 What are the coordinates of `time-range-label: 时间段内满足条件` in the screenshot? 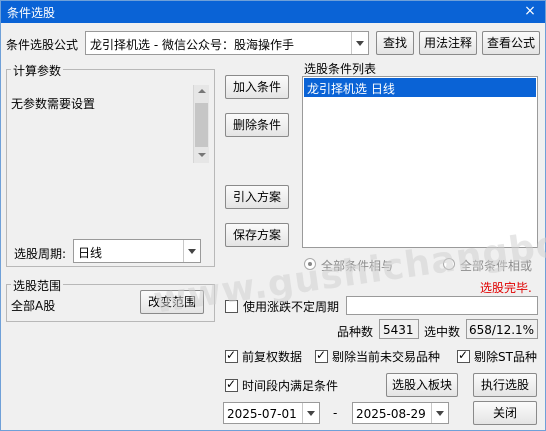 It's located at (290, 386).